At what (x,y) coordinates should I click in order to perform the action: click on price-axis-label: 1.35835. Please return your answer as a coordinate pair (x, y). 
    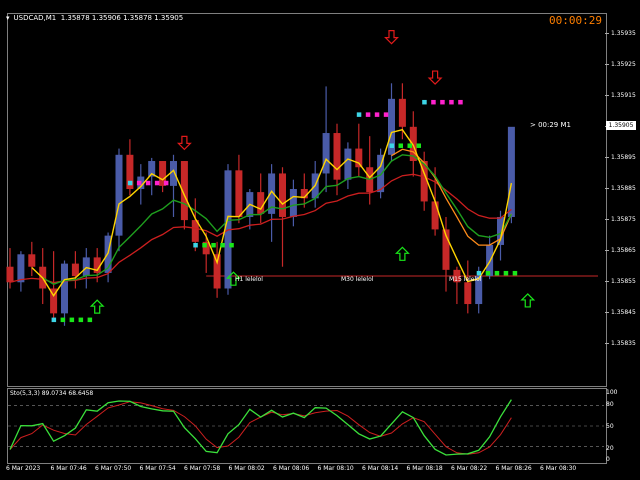
    Looking at the image, I should click on (620, 344).